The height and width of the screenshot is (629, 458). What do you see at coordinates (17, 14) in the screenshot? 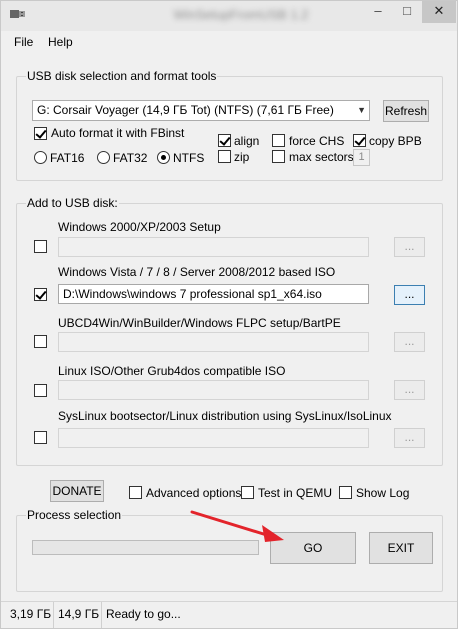
I see `usb-app-icon` at bounding box center [17, 14].